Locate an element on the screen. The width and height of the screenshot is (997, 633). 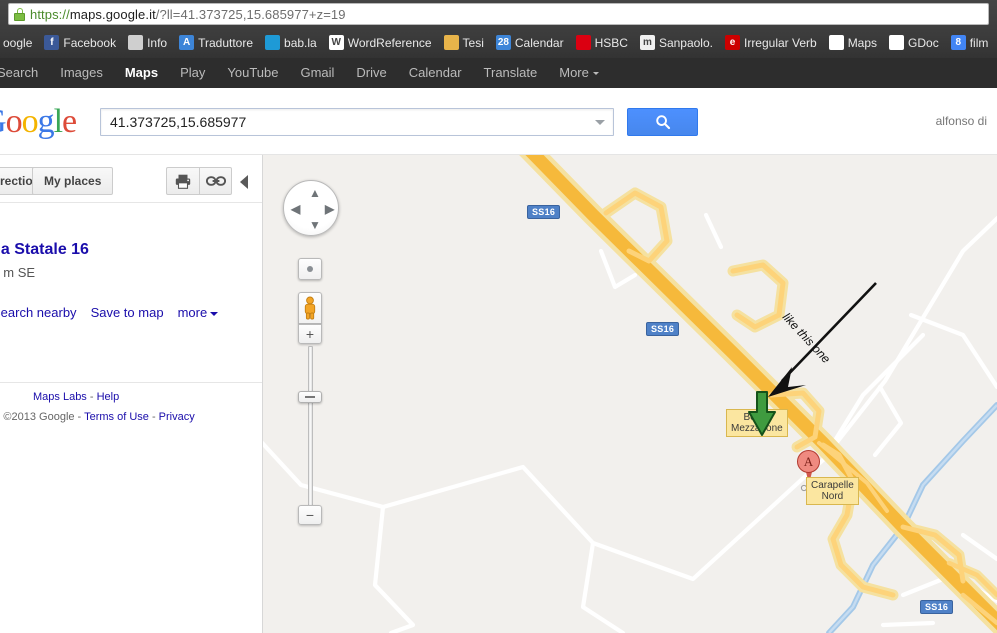
search-button is located at coordinates (662, 122).